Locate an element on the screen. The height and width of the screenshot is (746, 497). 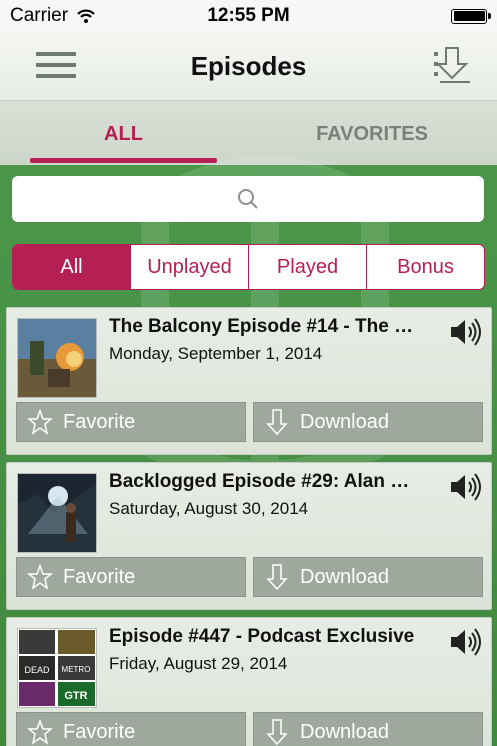
search-icon is located at coordinates (248, 199).